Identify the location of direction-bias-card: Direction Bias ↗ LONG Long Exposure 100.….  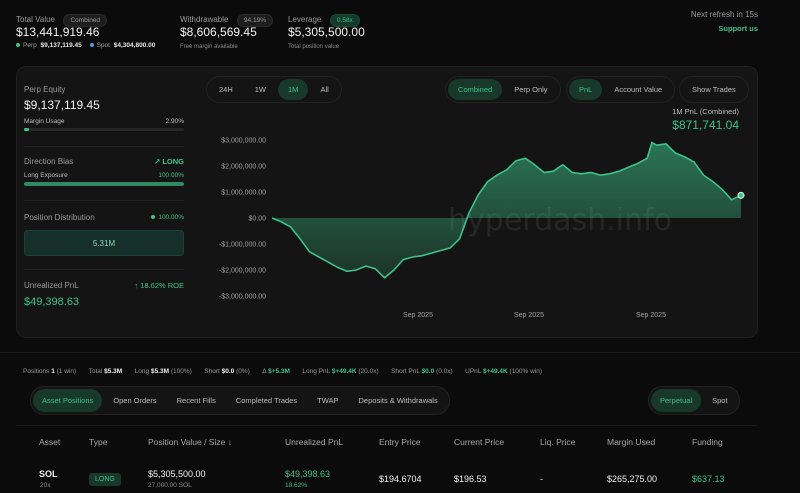
(104, 171).